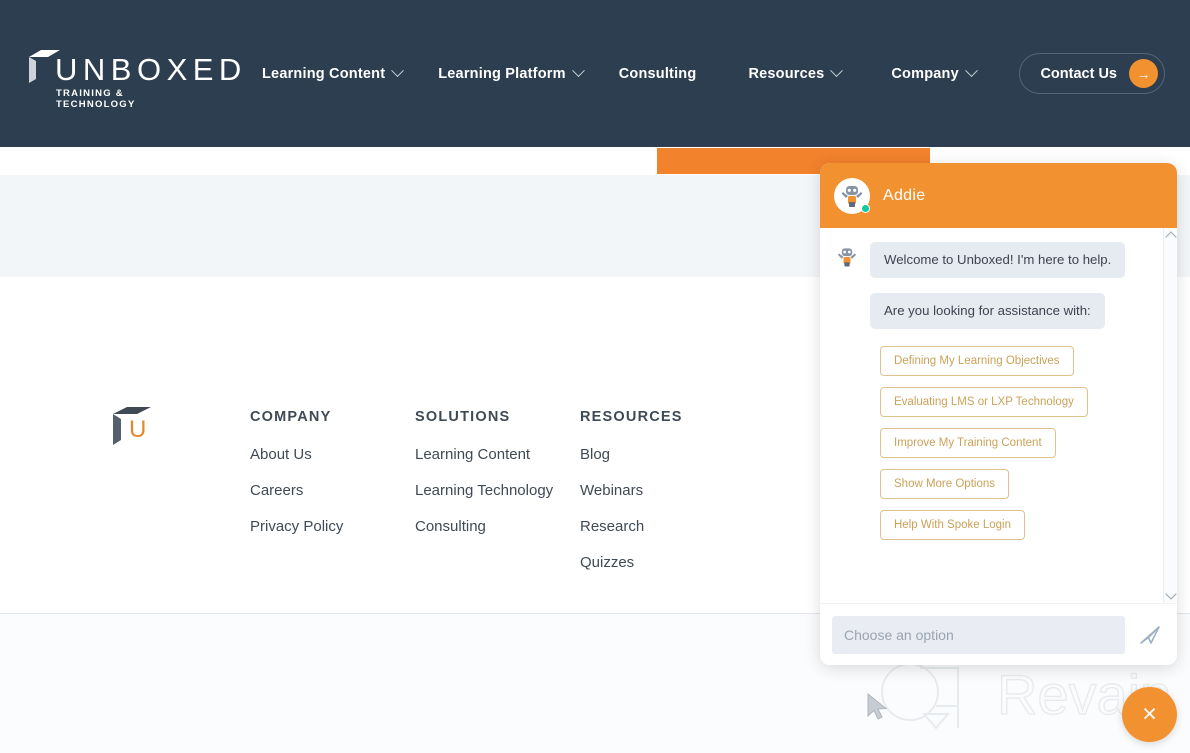 The height and width of the screenshot is (753, 1190). Describe the element at coordinates (1171, 237) in the screenshot. I see `scroll-up-icon` at that location.